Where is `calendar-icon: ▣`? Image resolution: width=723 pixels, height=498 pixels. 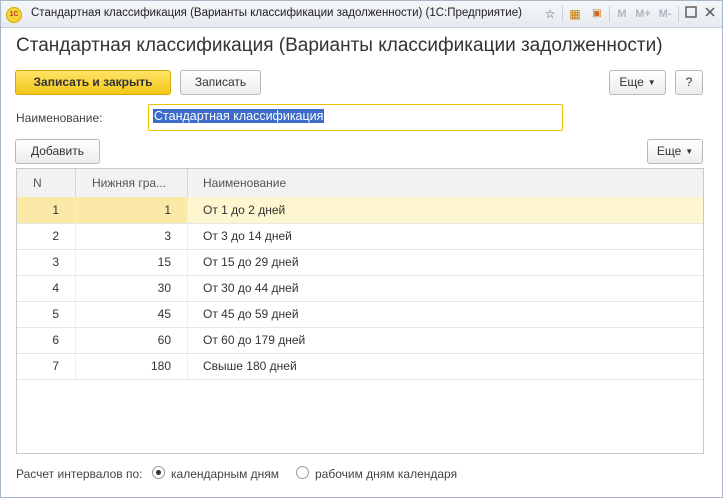
calendar-icon: ▣ is located at coordinates (597, 14).